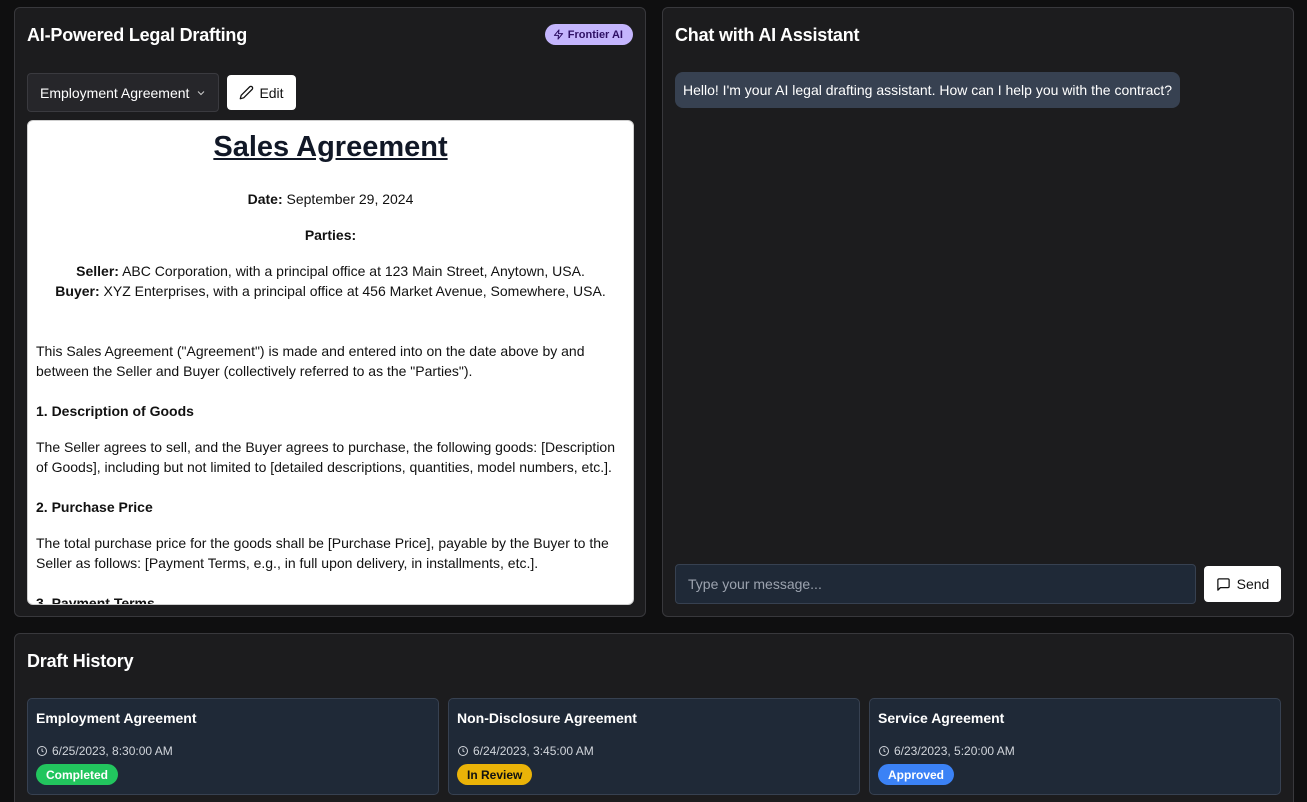 This screenshot has width=1307, height=802. I want to click on history-card-time-text: 6/24/2023, 3:45:00 AM, so click(533, 751).